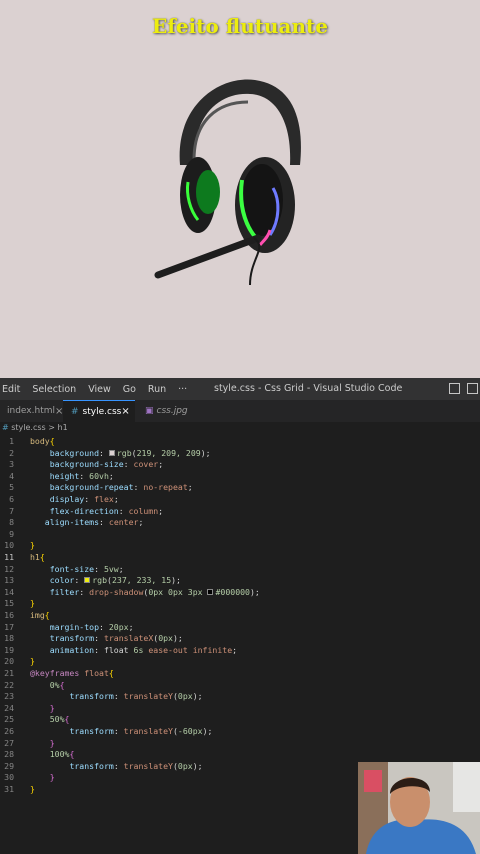 The image size is (480, 854). Describe the element at coordinates (240, 26) in the screenshot. I see `page-heading: Efeito flutuante` at that location.